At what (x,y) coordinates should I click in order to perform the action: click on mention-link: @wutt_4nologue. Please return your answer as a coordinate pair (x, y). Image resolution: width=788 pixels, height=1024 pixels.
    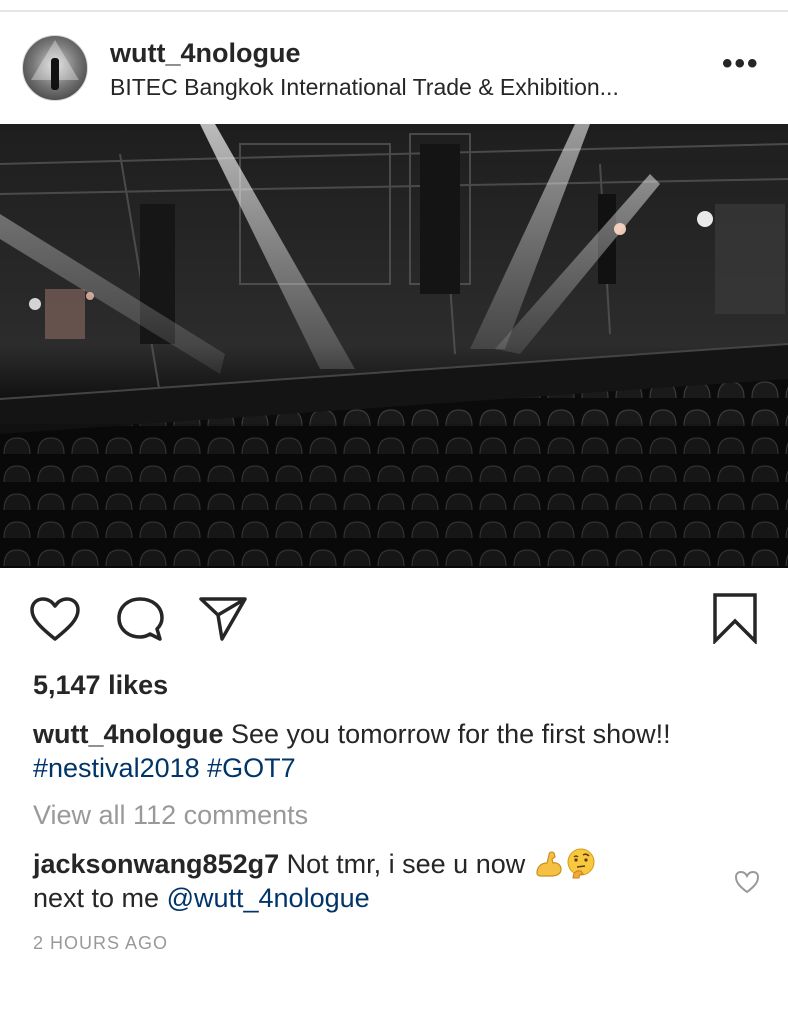
    Looking at the image, I should click on (268, 898).